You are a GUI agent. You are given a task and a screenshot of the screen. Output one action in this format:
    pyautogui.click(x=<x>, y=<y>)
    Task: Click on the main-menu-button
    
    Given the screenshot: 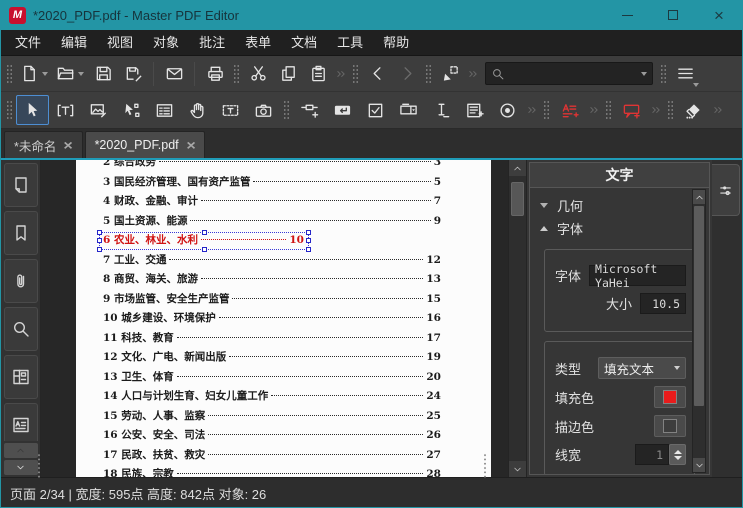 What is the action you would take?
    pyautogui.click(x=685, y=74)
    